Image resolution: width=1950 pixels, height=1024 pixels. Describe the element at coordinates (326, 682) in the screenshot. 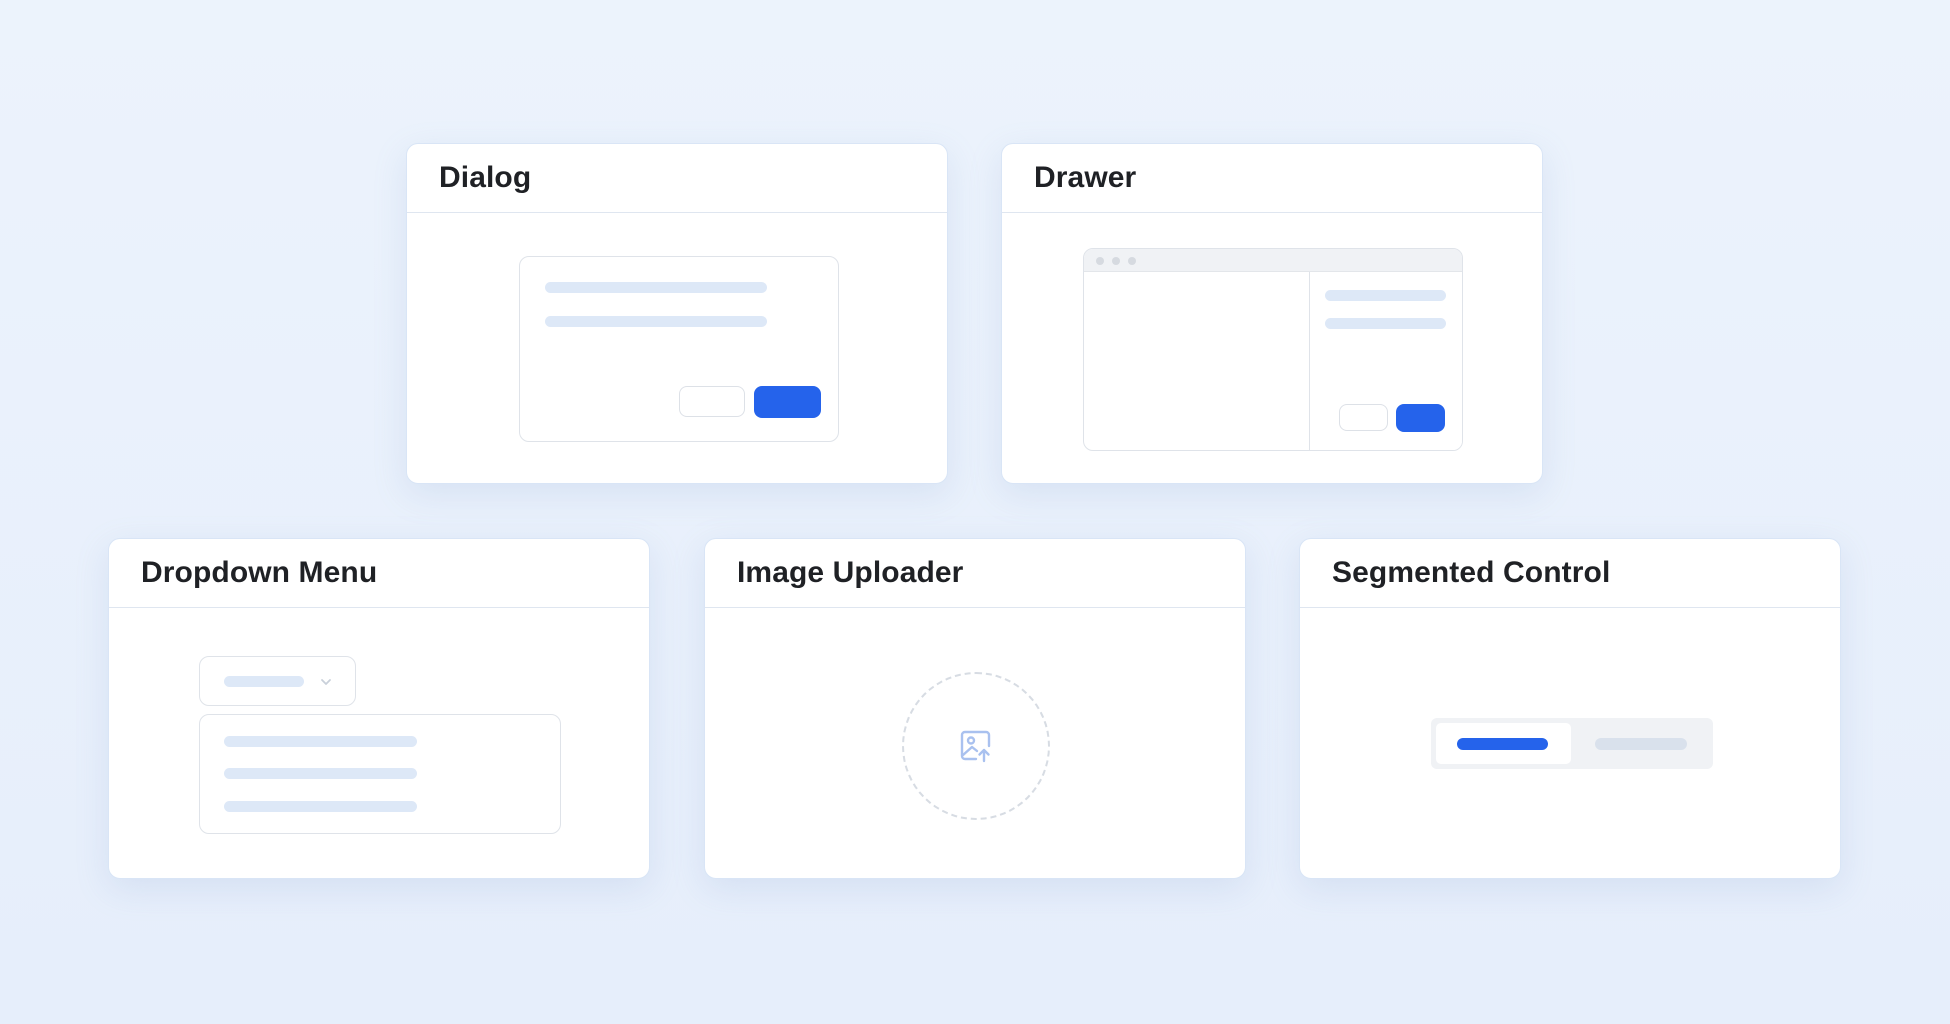

I see `chevron-down-icon` at that location.